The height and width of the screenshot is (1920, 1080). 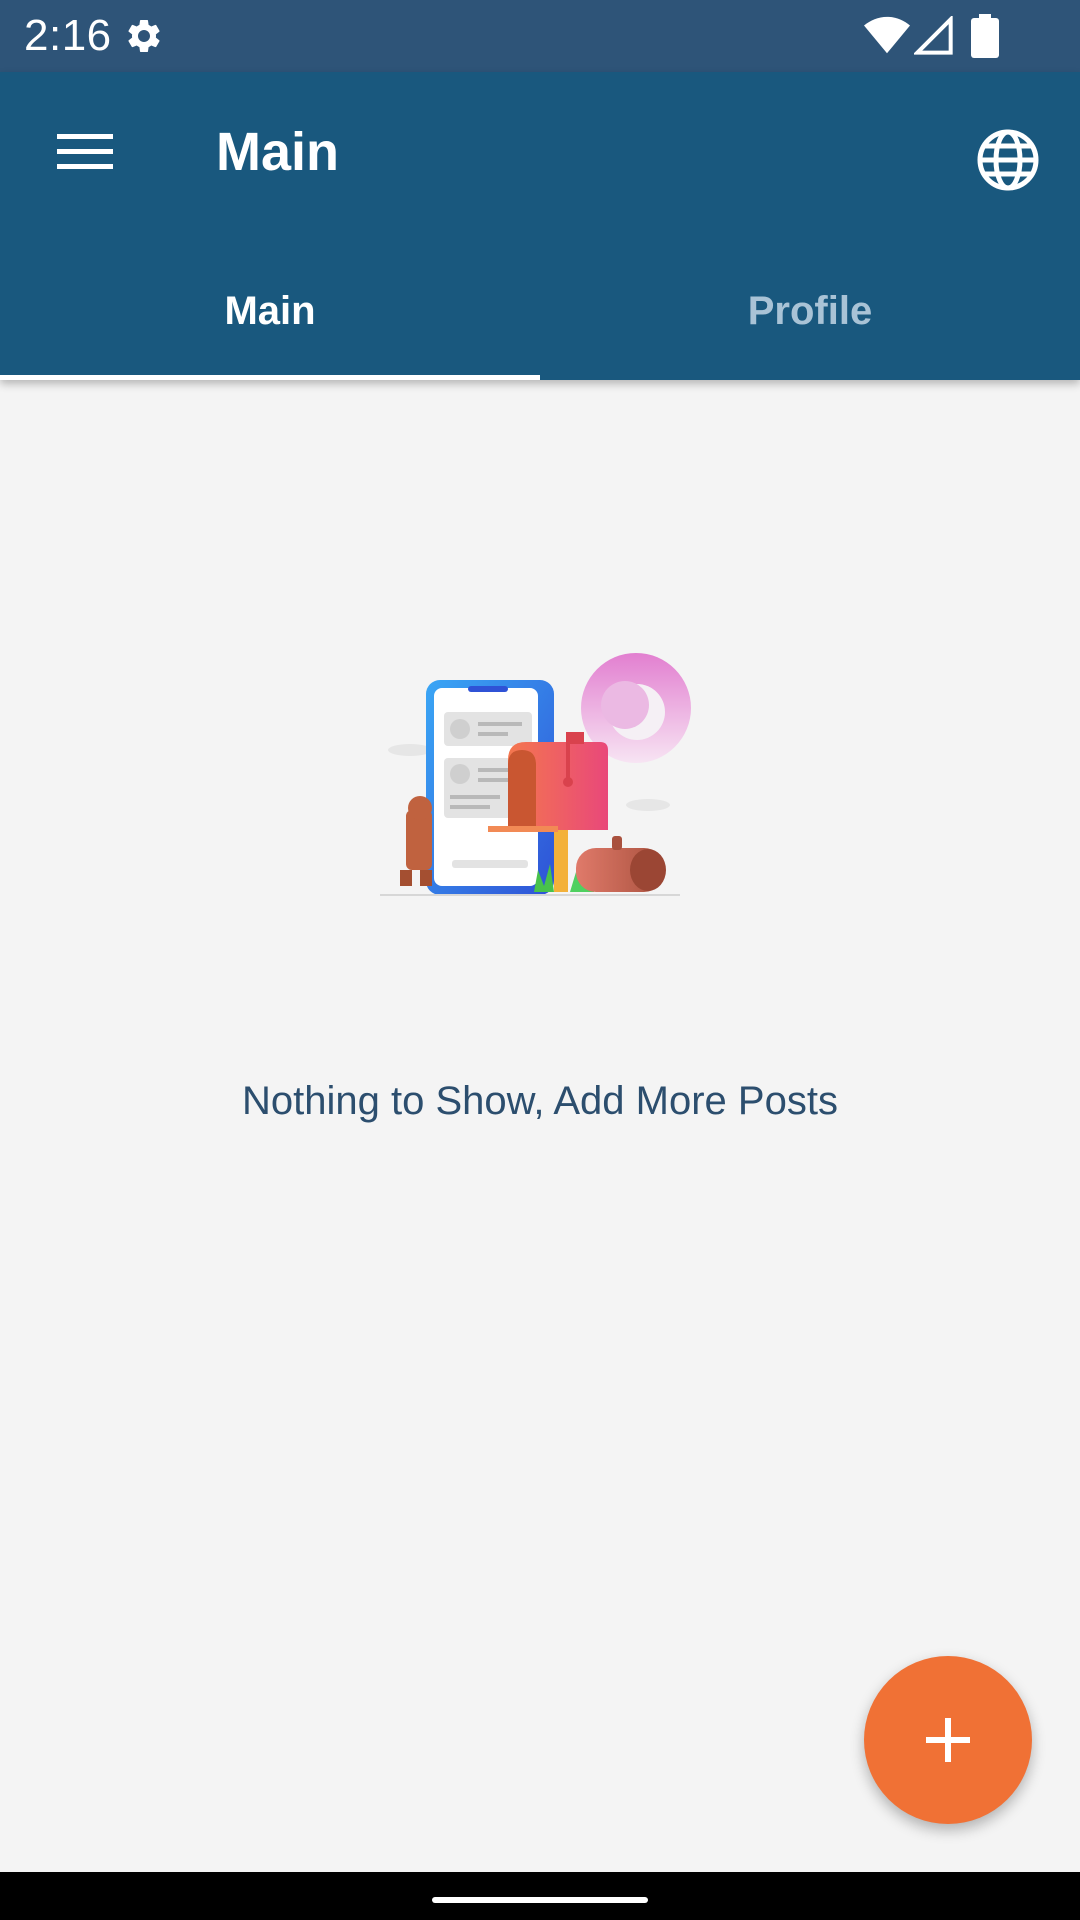 What do you see at coordinates (933, 35) in the screenshot?
I see `signal-icon` at bounding box center [933, 35].